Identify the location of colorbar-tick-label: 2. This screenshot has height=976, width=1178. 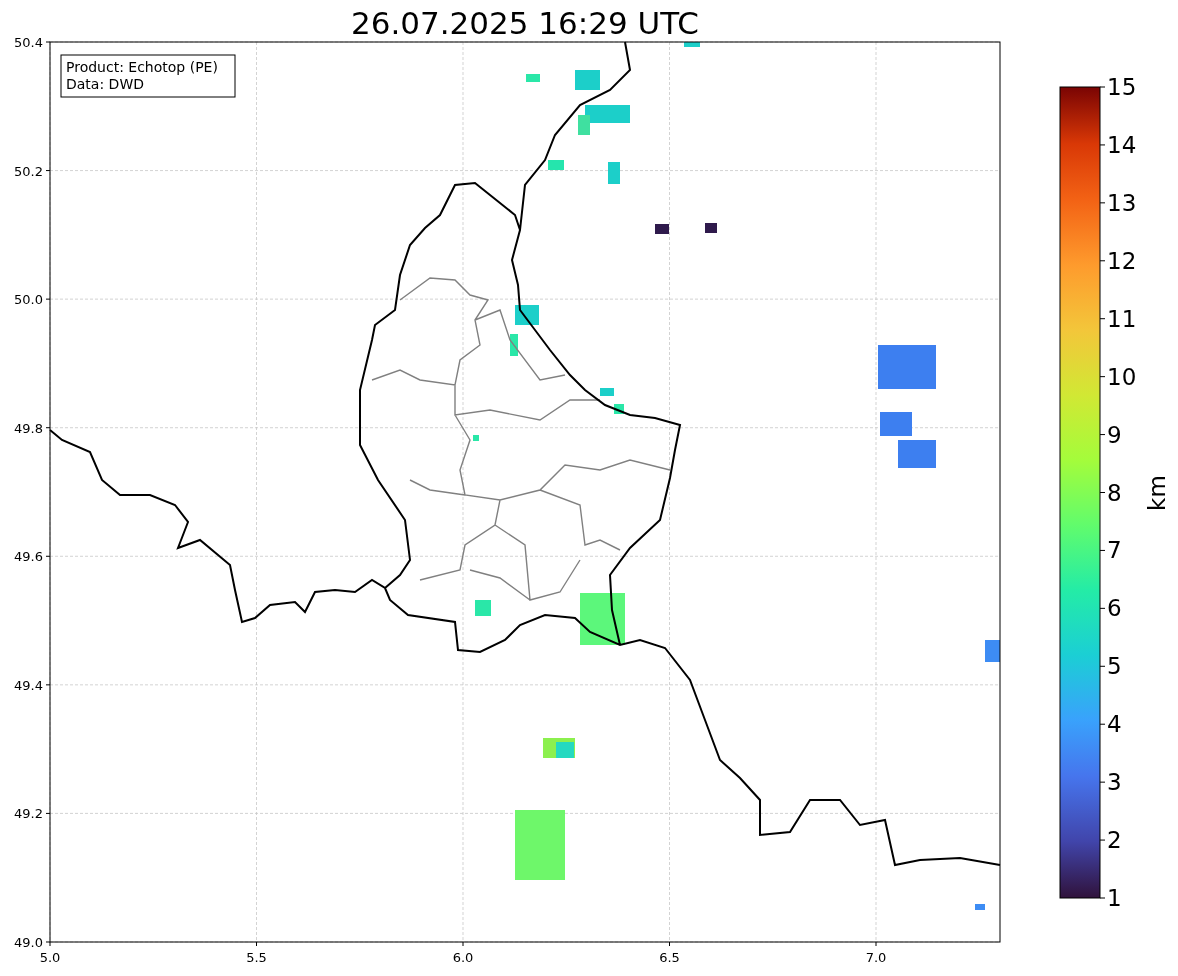
(1114, 840).